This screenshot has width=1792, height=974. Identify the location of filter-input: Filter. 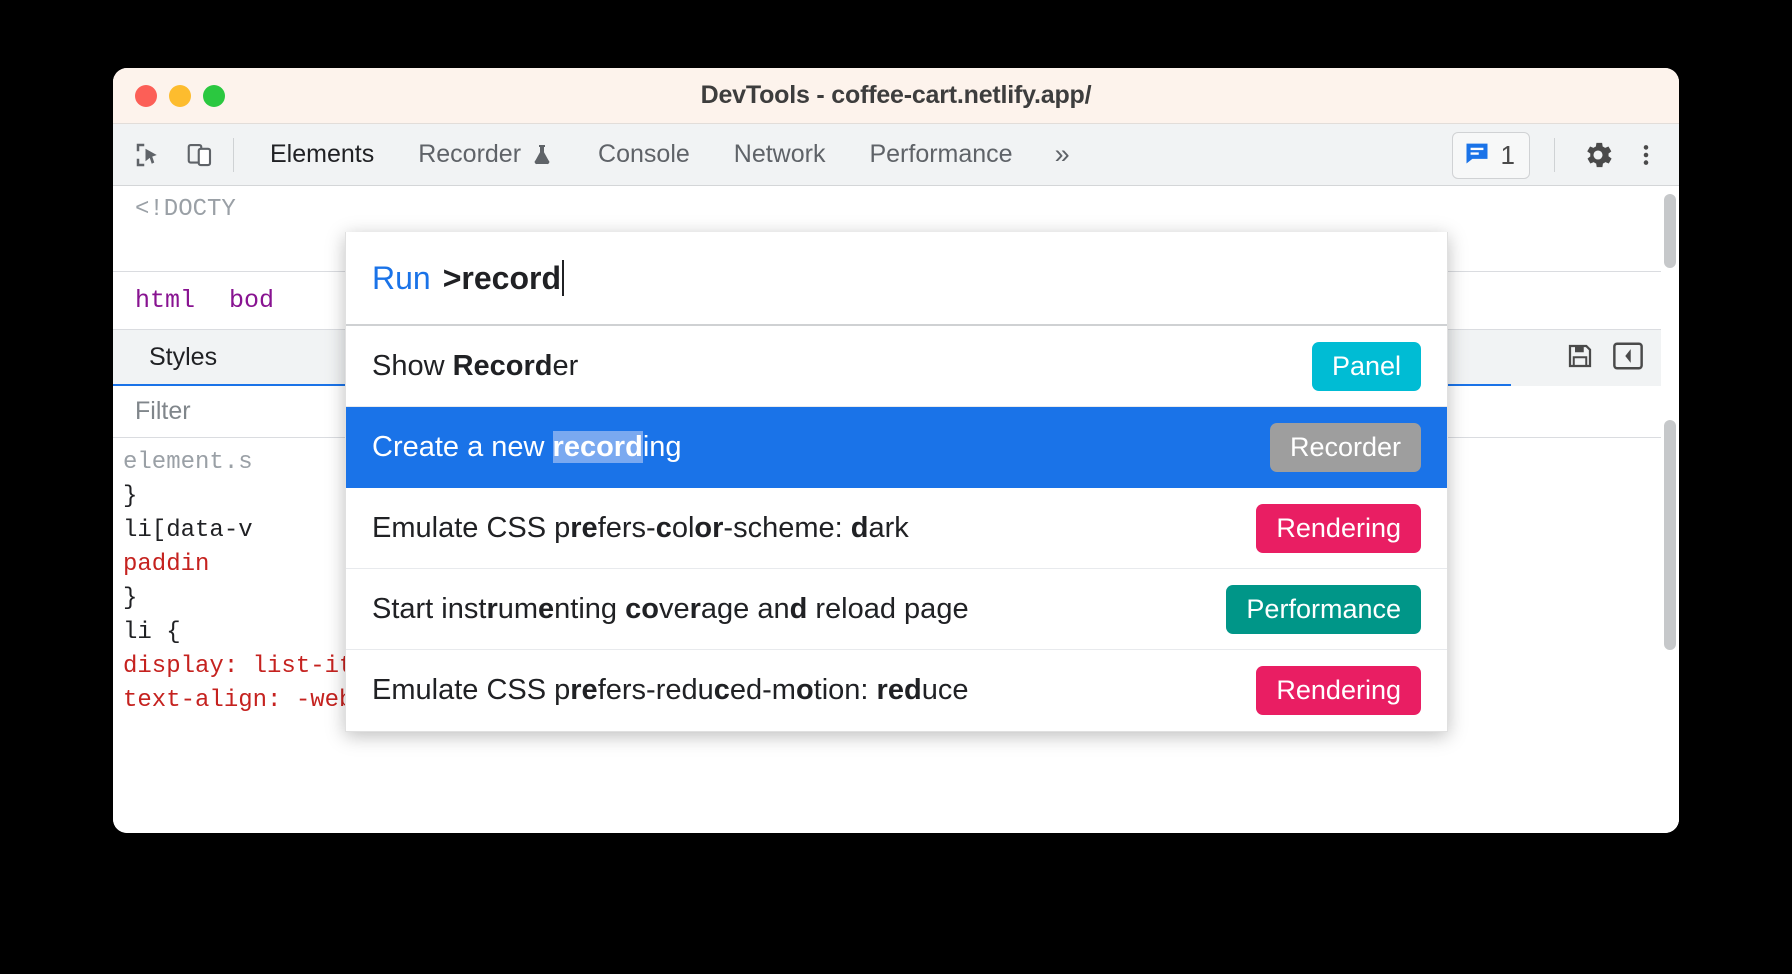
(157, 411).